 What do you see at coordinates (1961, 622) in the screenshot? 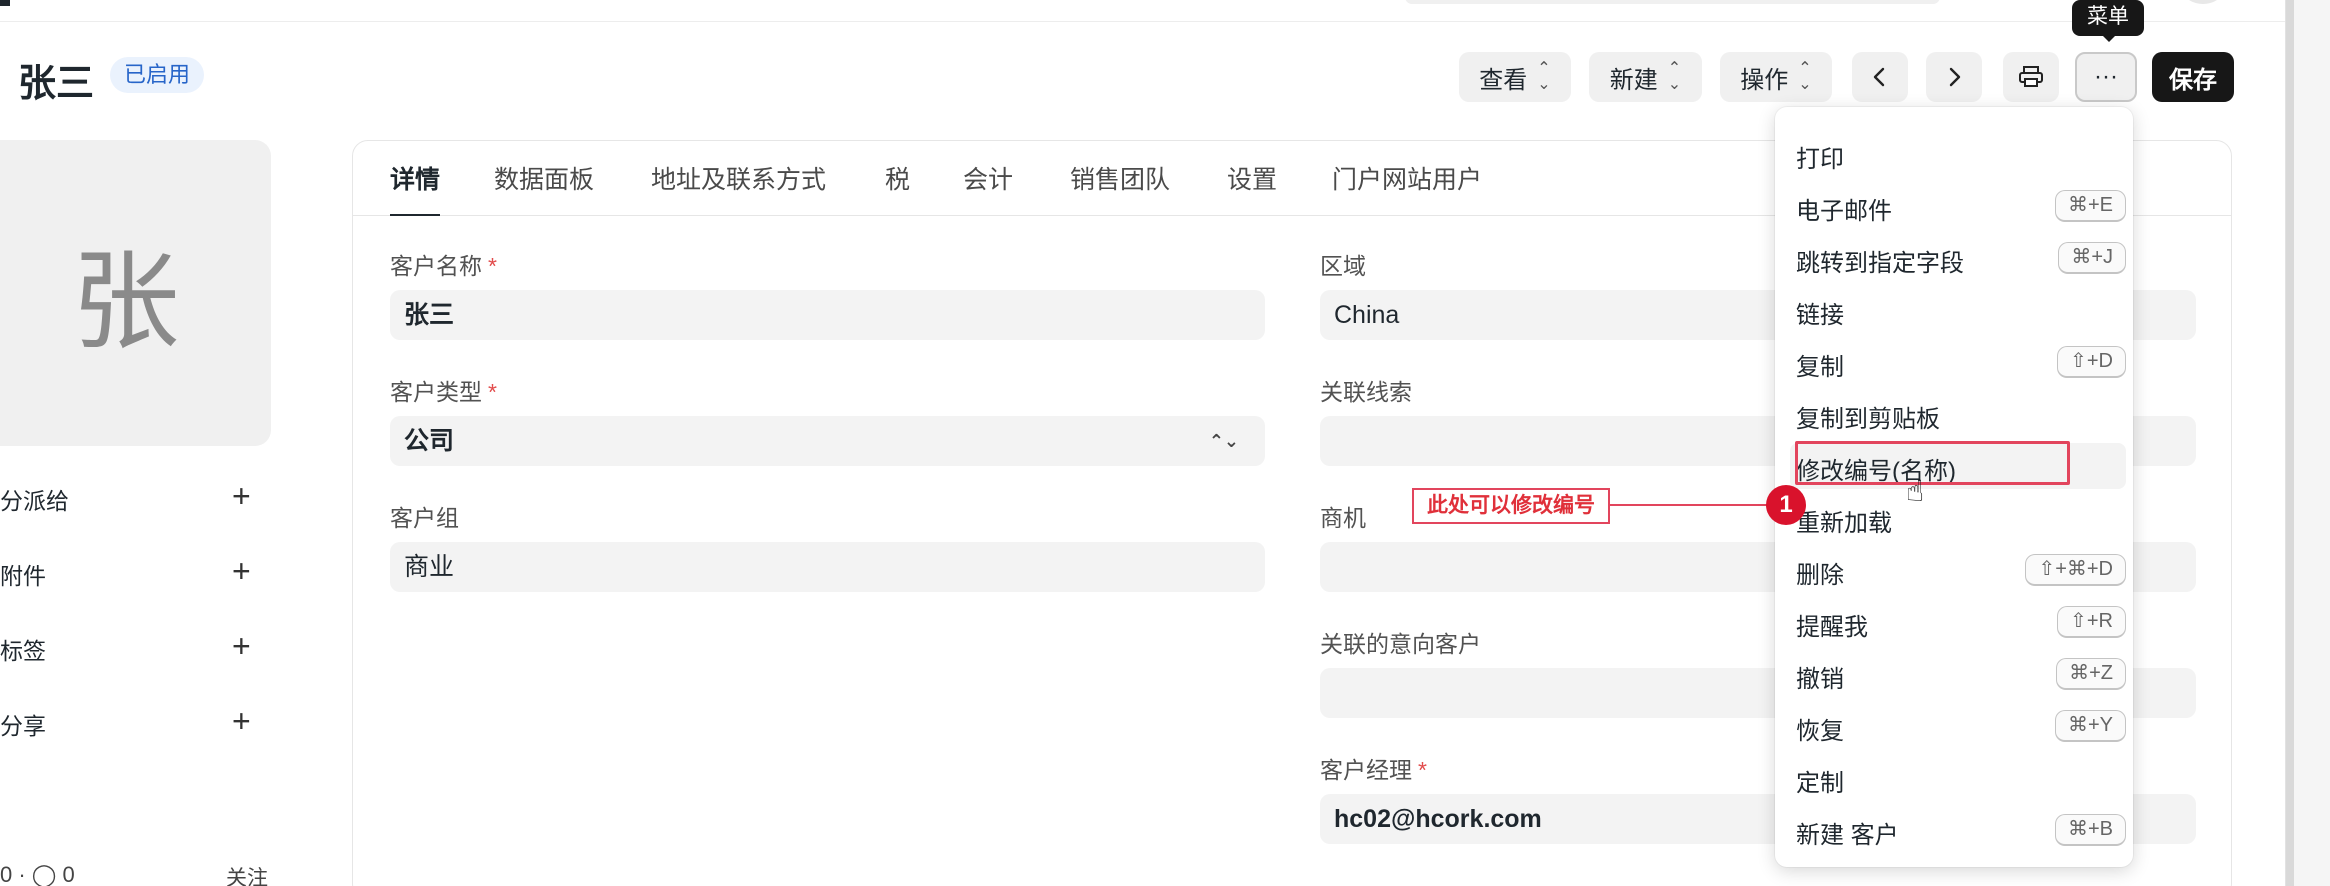
I see `menu-item-remind-me: 提醒我 ⇧+R` at bounding box center [1961, 622].